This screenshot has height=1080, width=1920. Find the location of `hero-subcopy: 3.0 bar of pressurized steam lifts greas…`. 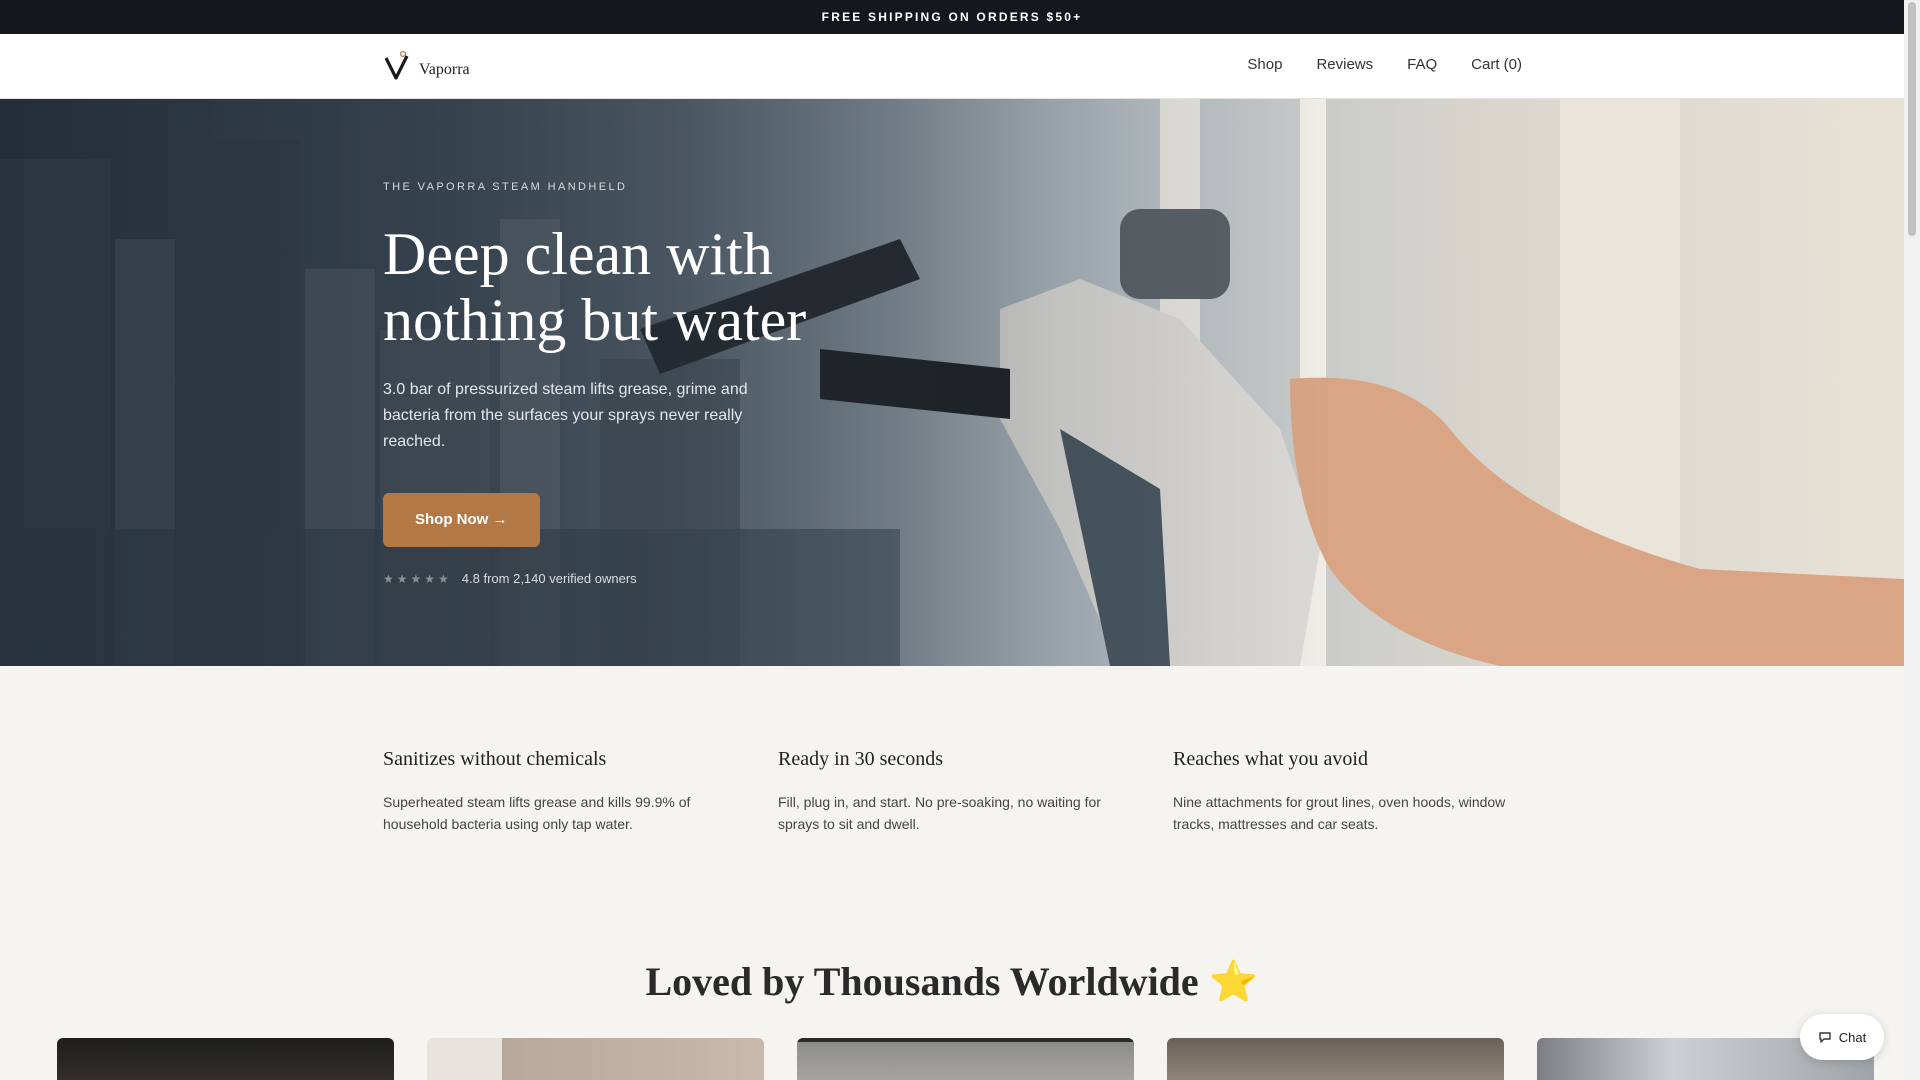

hero-subcopy: 3.0 bar of pressurized steam lifts greas… is located at coordinates (565, 415).